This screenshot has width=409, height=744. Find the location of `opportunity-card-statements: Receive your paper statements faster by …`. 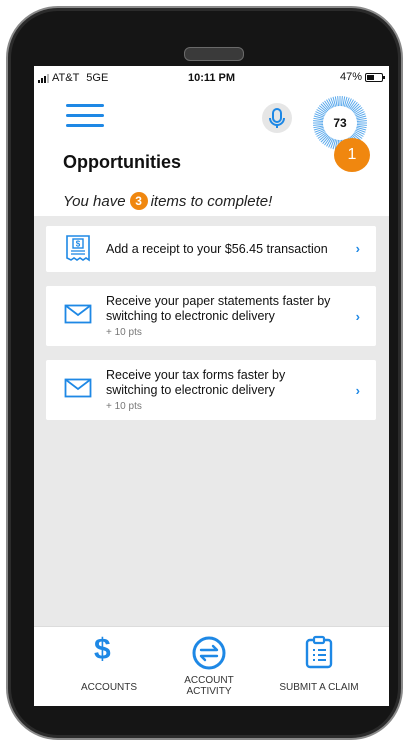

opportunity-card-statements: Receive your paper statements faster by … is located at coordinates (211, 316).